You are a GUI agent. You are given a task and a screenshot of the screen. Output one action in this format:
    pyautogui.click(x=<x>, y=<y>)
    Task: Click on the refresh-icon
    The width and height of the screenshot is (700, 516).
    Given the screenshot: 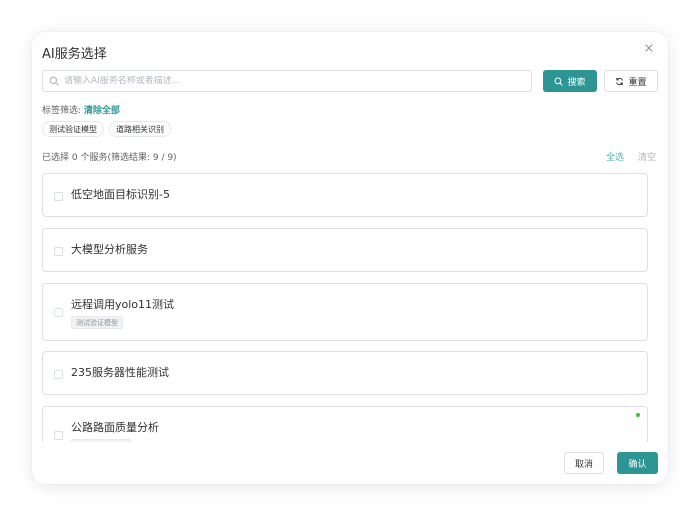 What is the action you would take?
    pyautogui.click(x=620, y=81)
    